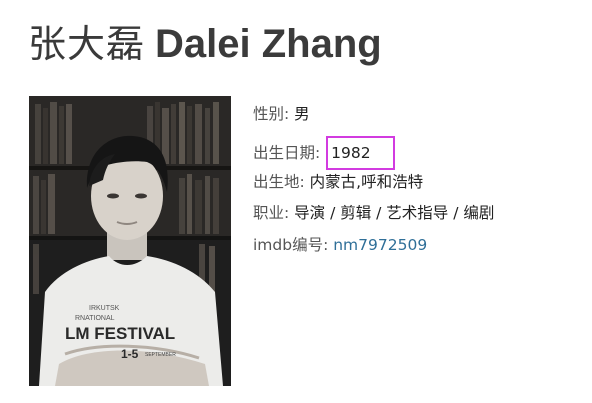  I want to click on imdb-id-link: nm7972509, so click(380, 245).